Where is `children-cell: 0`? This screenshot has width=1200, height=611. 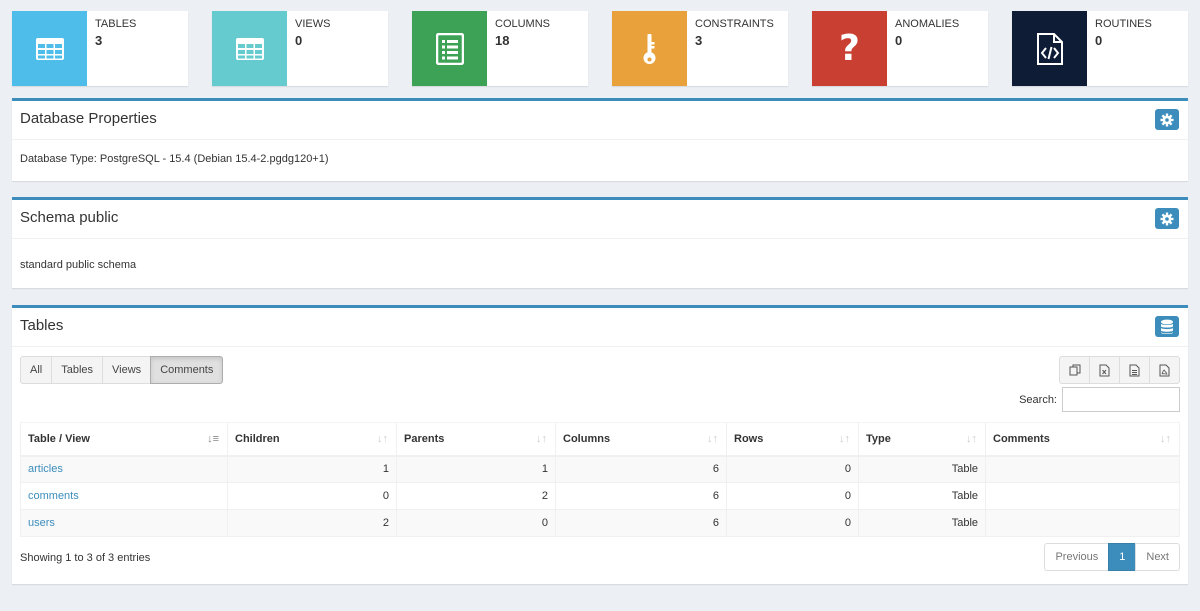
children-cell: 0 is located at coordinates (312, 496).